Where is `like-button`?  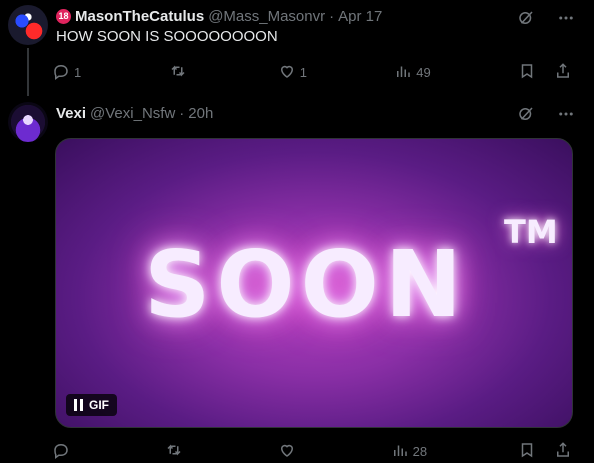
like-button is located at coordinates (289, 451).